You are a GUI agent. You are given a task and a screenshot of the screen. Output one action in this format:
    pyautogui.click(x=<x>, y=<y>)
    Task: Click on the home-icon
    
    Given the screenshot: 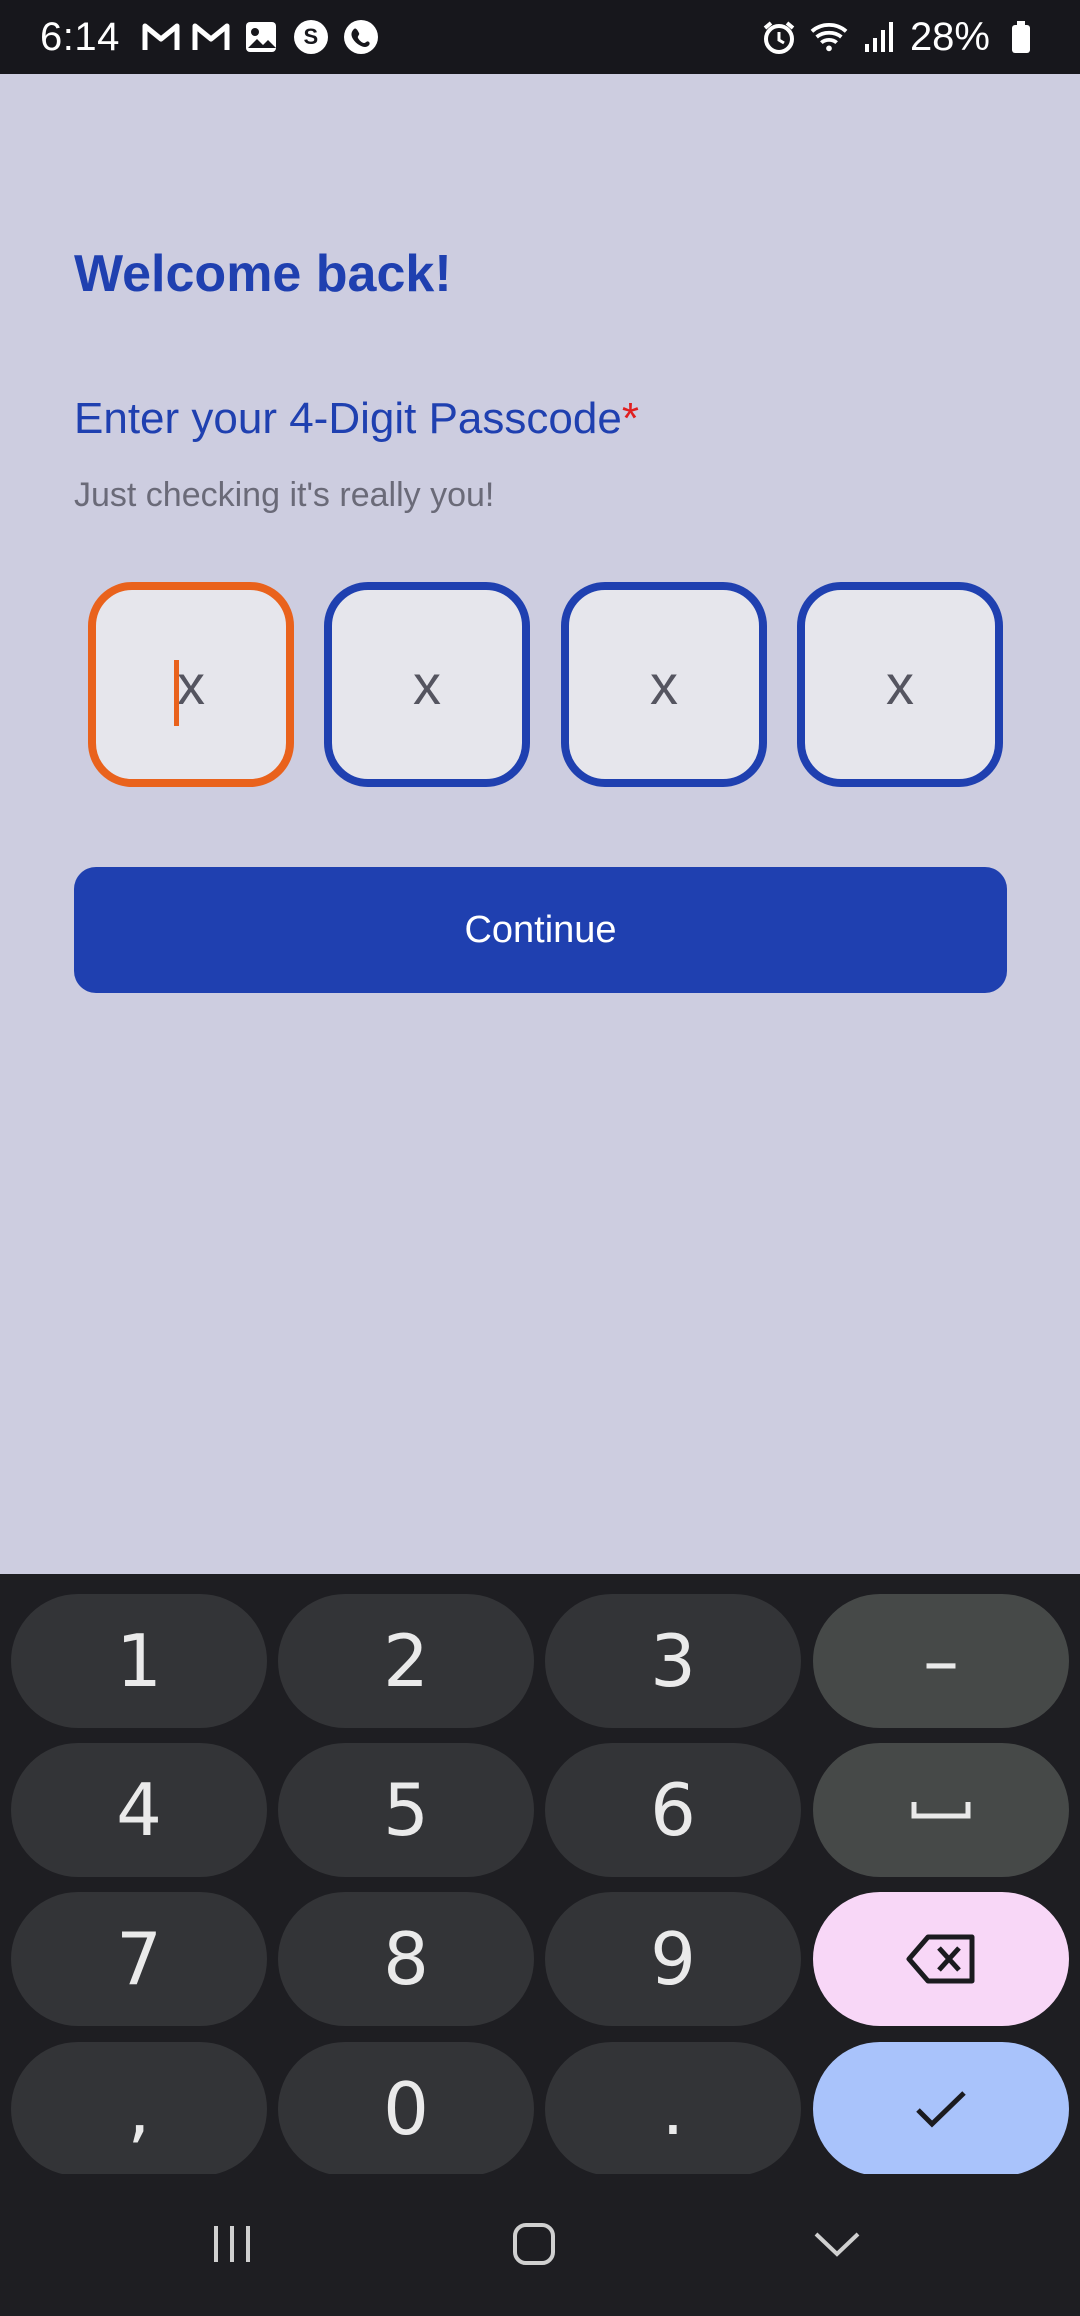 What is the action you would take?
    pyautogui.click(x=534, y=2244)
    